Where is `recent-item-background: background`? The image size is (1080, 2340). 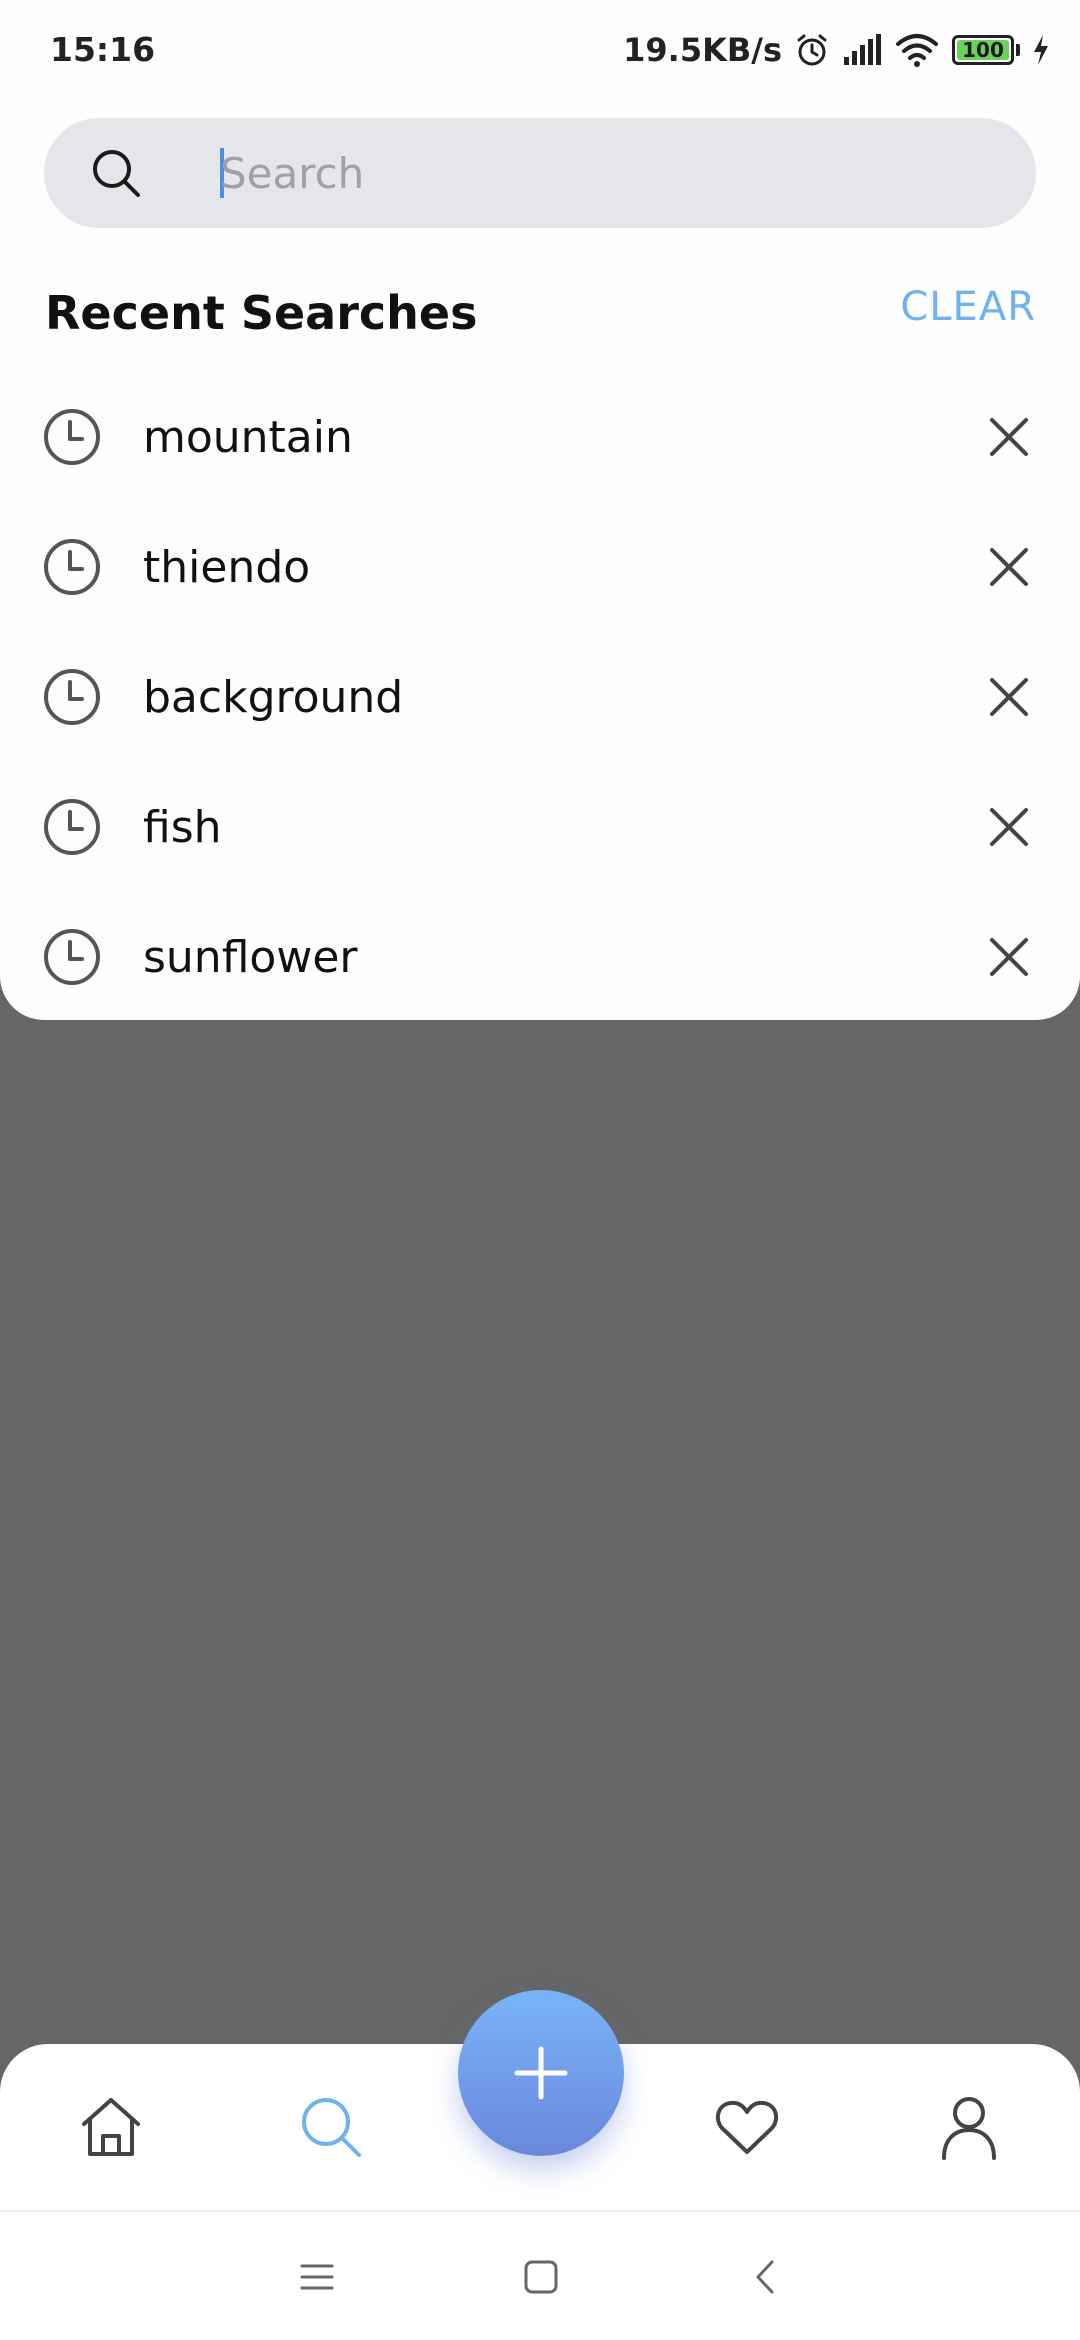
recent-item-background: background is located at coordinates (540, 697).